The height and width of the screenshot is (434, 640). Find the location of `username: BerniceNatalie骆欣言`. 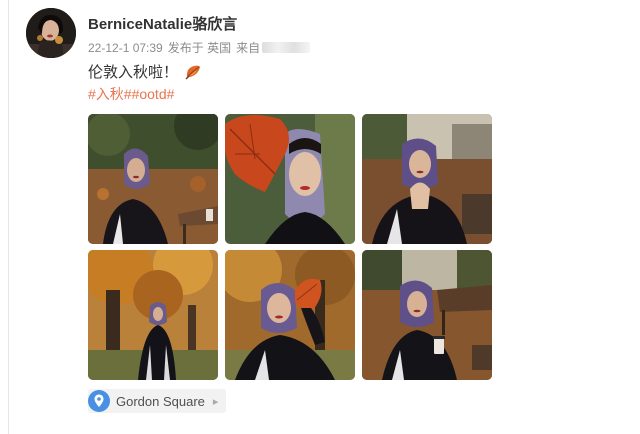

username: BerniceNatalie骆欣言 is located at coordinates (162, 23).